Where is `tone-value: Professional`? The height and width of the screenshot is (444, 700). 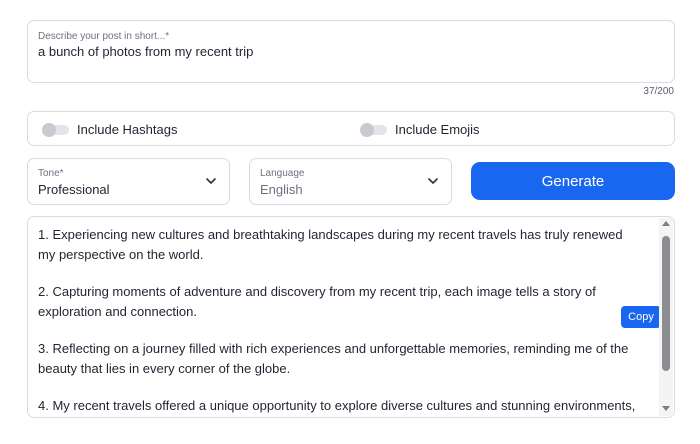 tone-value: Professional is located at coordinates (74, 189).